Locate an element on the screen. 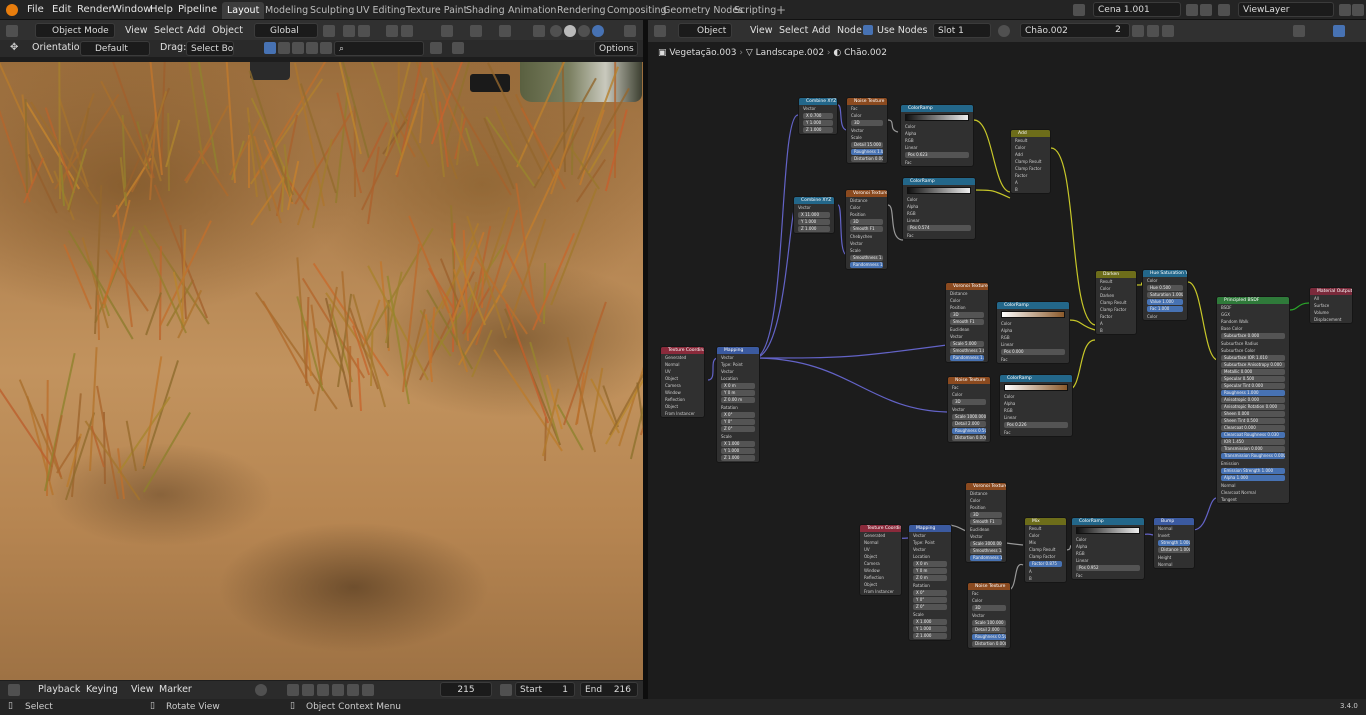 This screenshot has width=1366, height=715. wireframe-shading-icon is located at coordinates (556, 31).